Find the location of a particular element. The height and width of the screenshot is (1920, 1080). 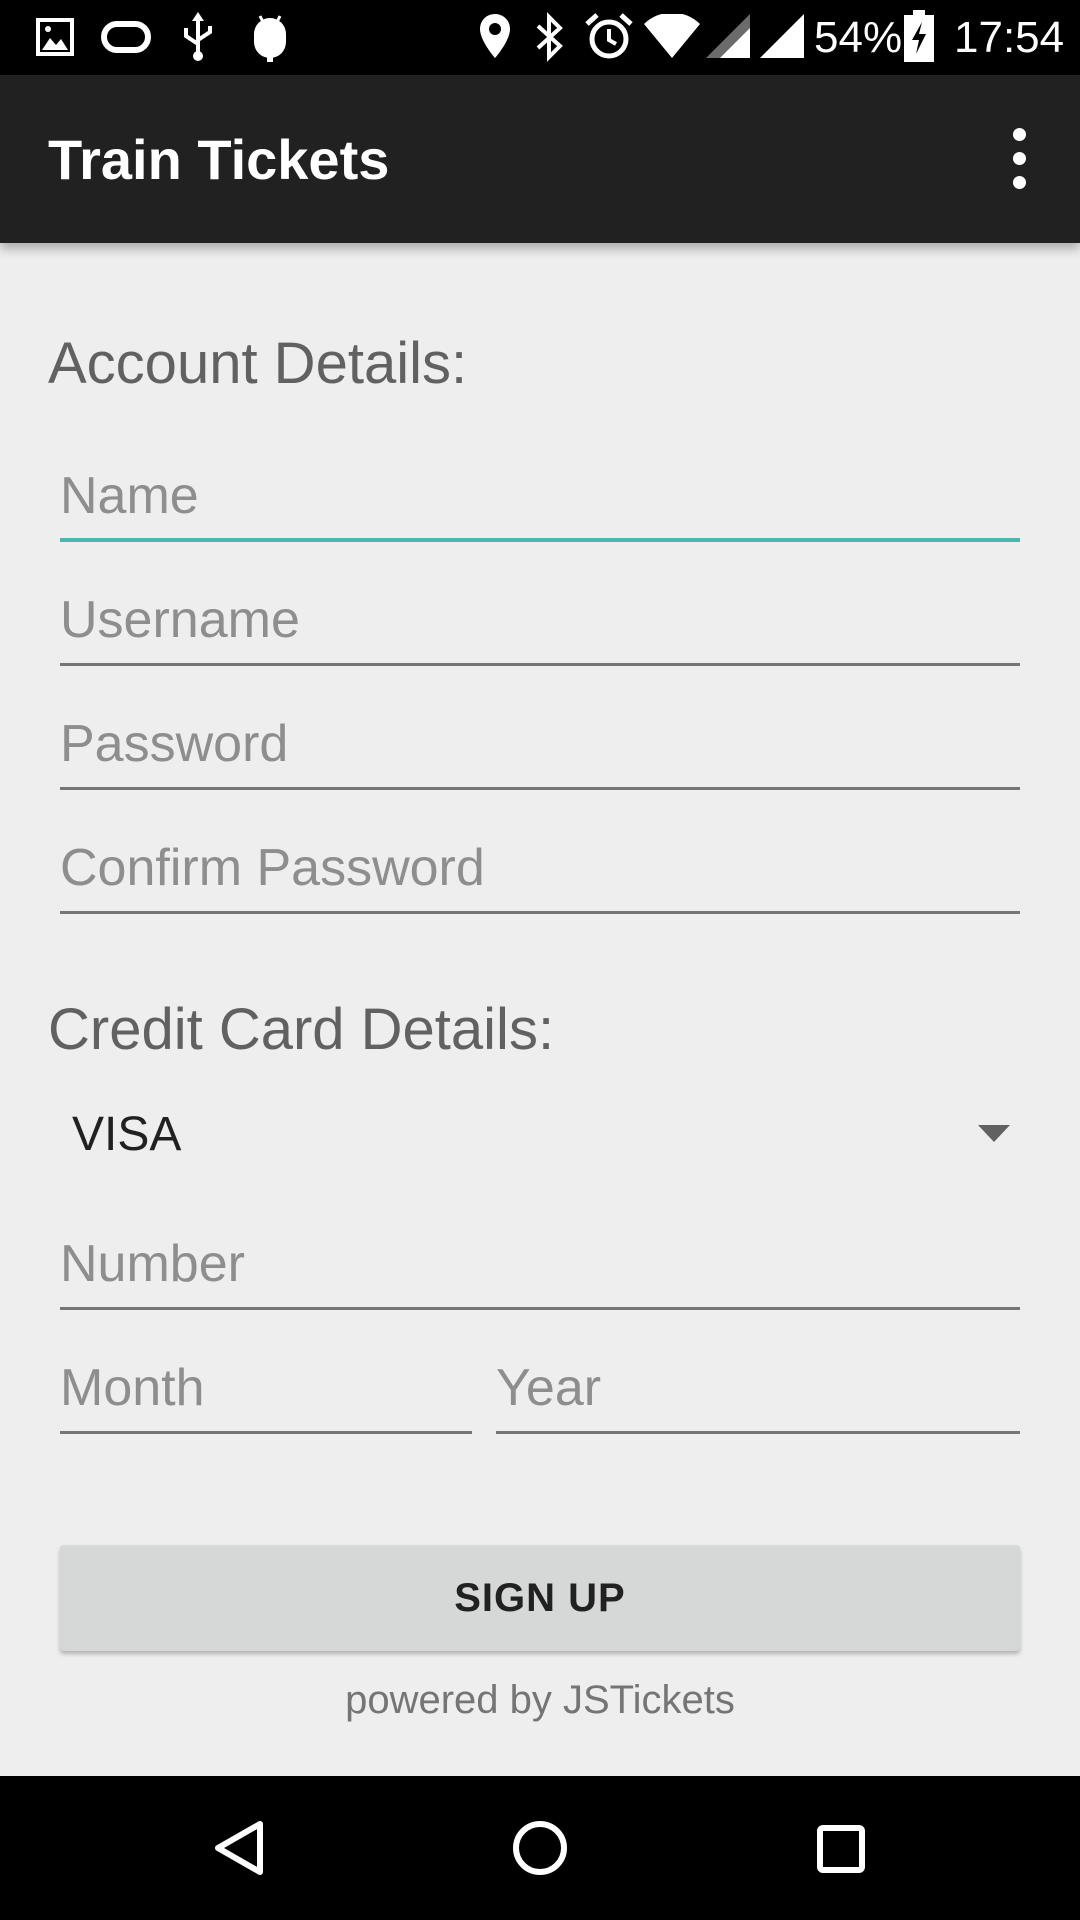

username-input is located at coordinates (540, 611).